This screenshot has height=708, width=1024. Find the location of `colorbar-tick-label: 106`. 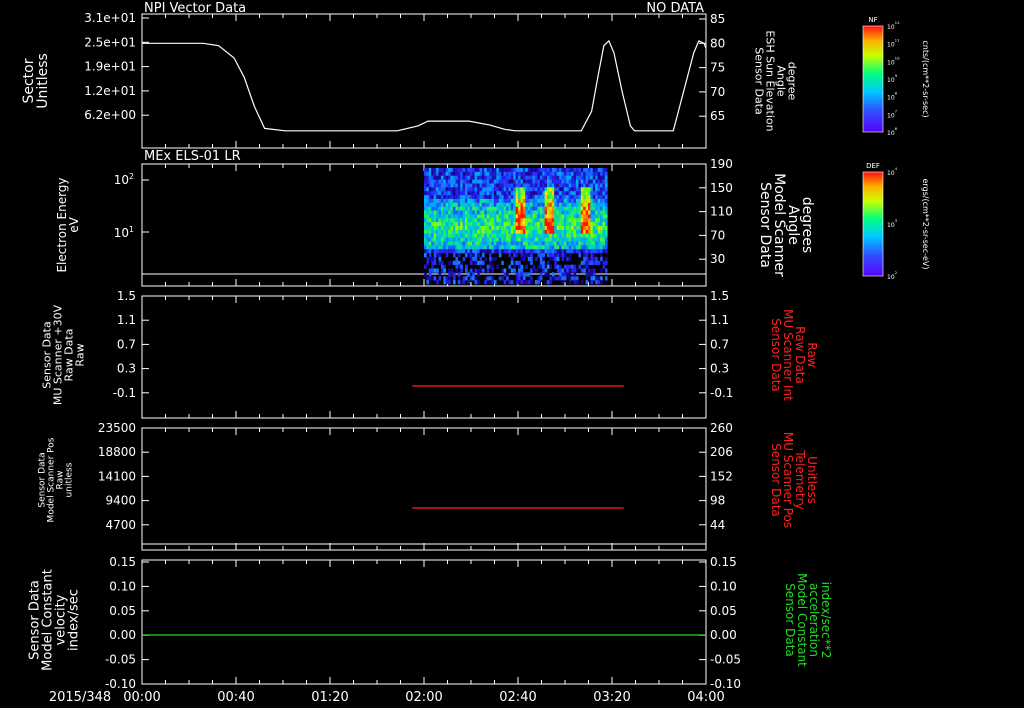

colorbar-tick-label: 106 is located at coordinates (892, 131).